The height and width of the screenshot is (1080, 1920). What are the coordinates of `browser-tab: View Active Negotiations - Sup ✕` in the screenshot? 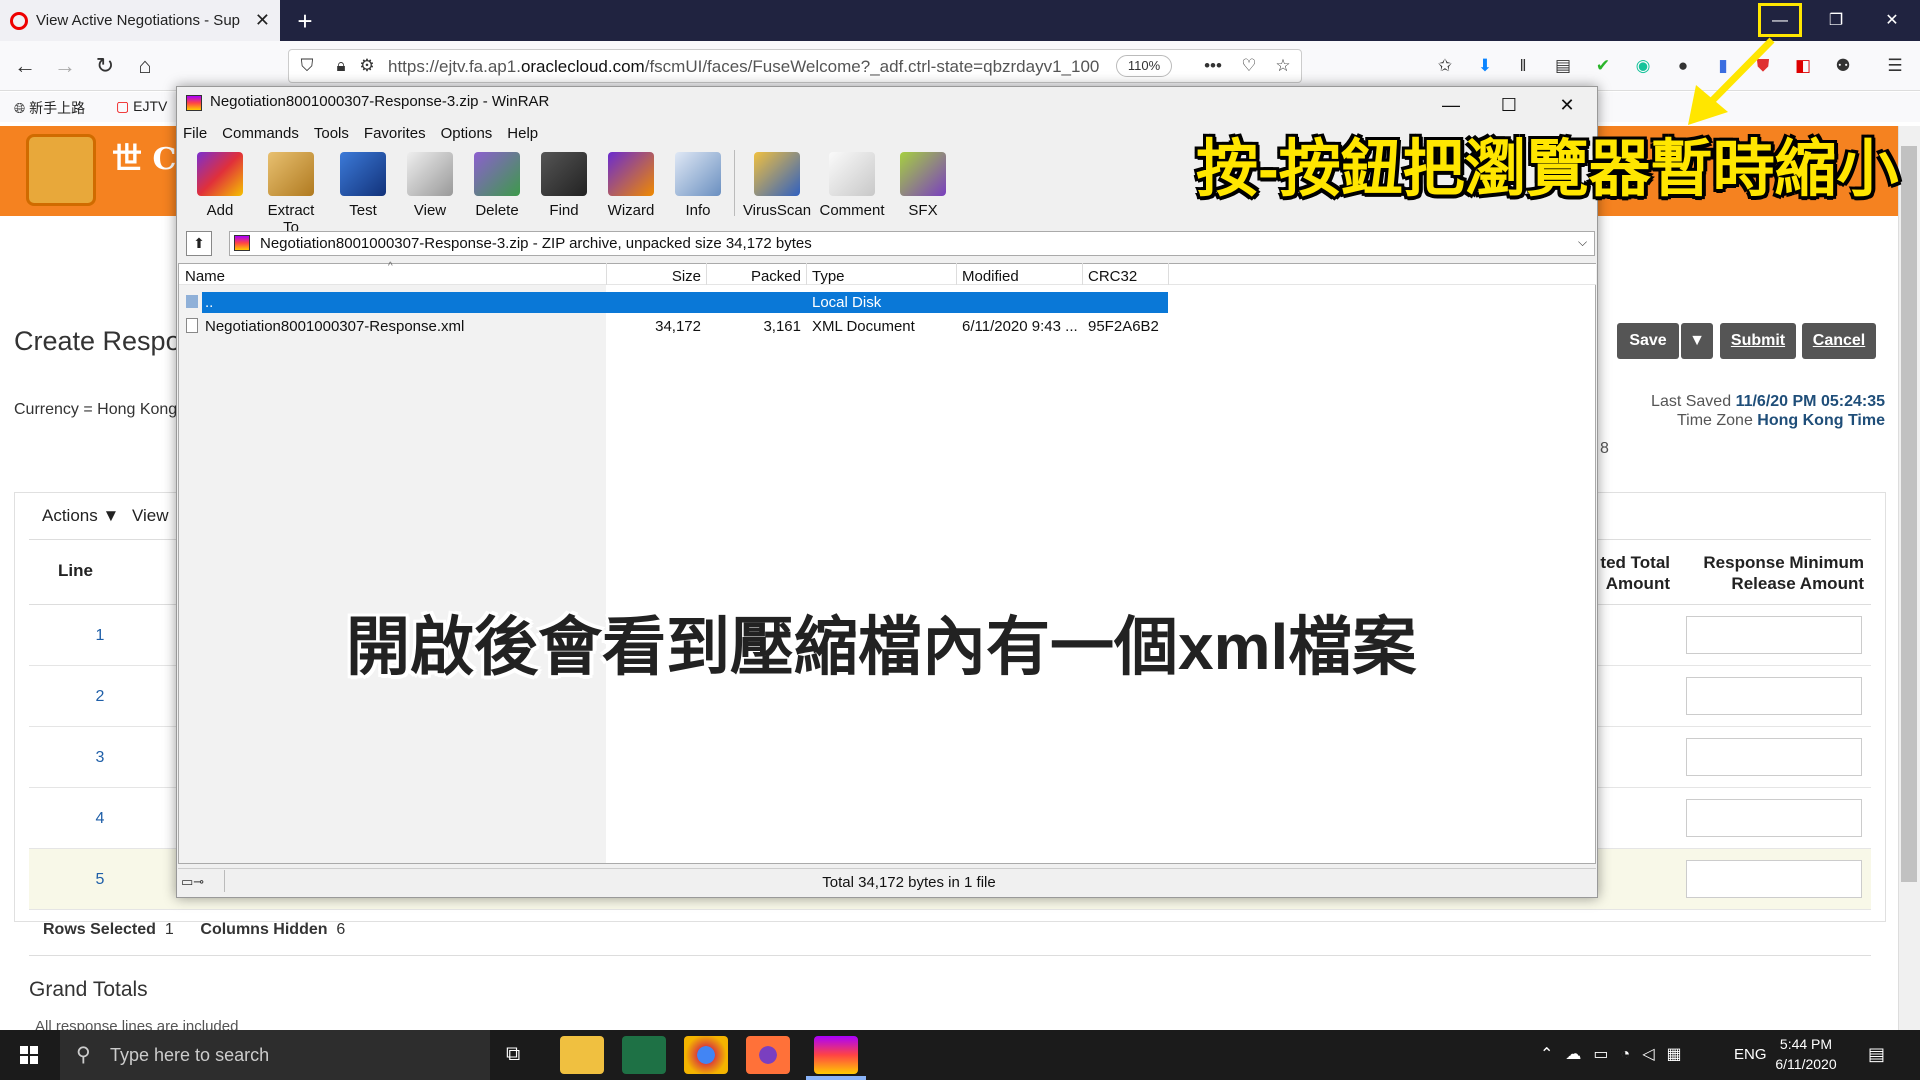 It's located at (140, 20).